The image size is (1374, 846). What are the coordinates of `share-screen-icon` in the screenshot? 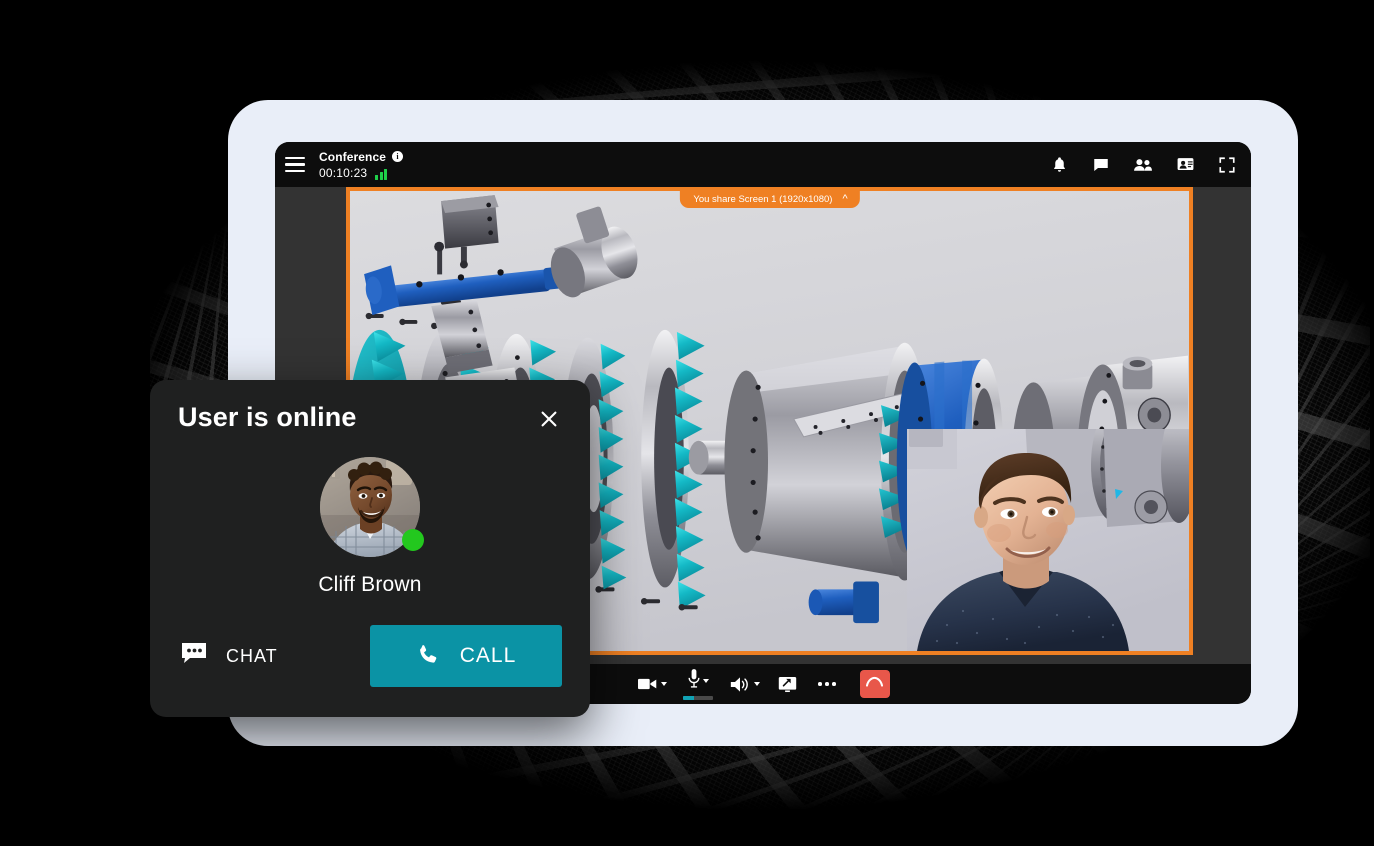 It's located at (1185, 165).